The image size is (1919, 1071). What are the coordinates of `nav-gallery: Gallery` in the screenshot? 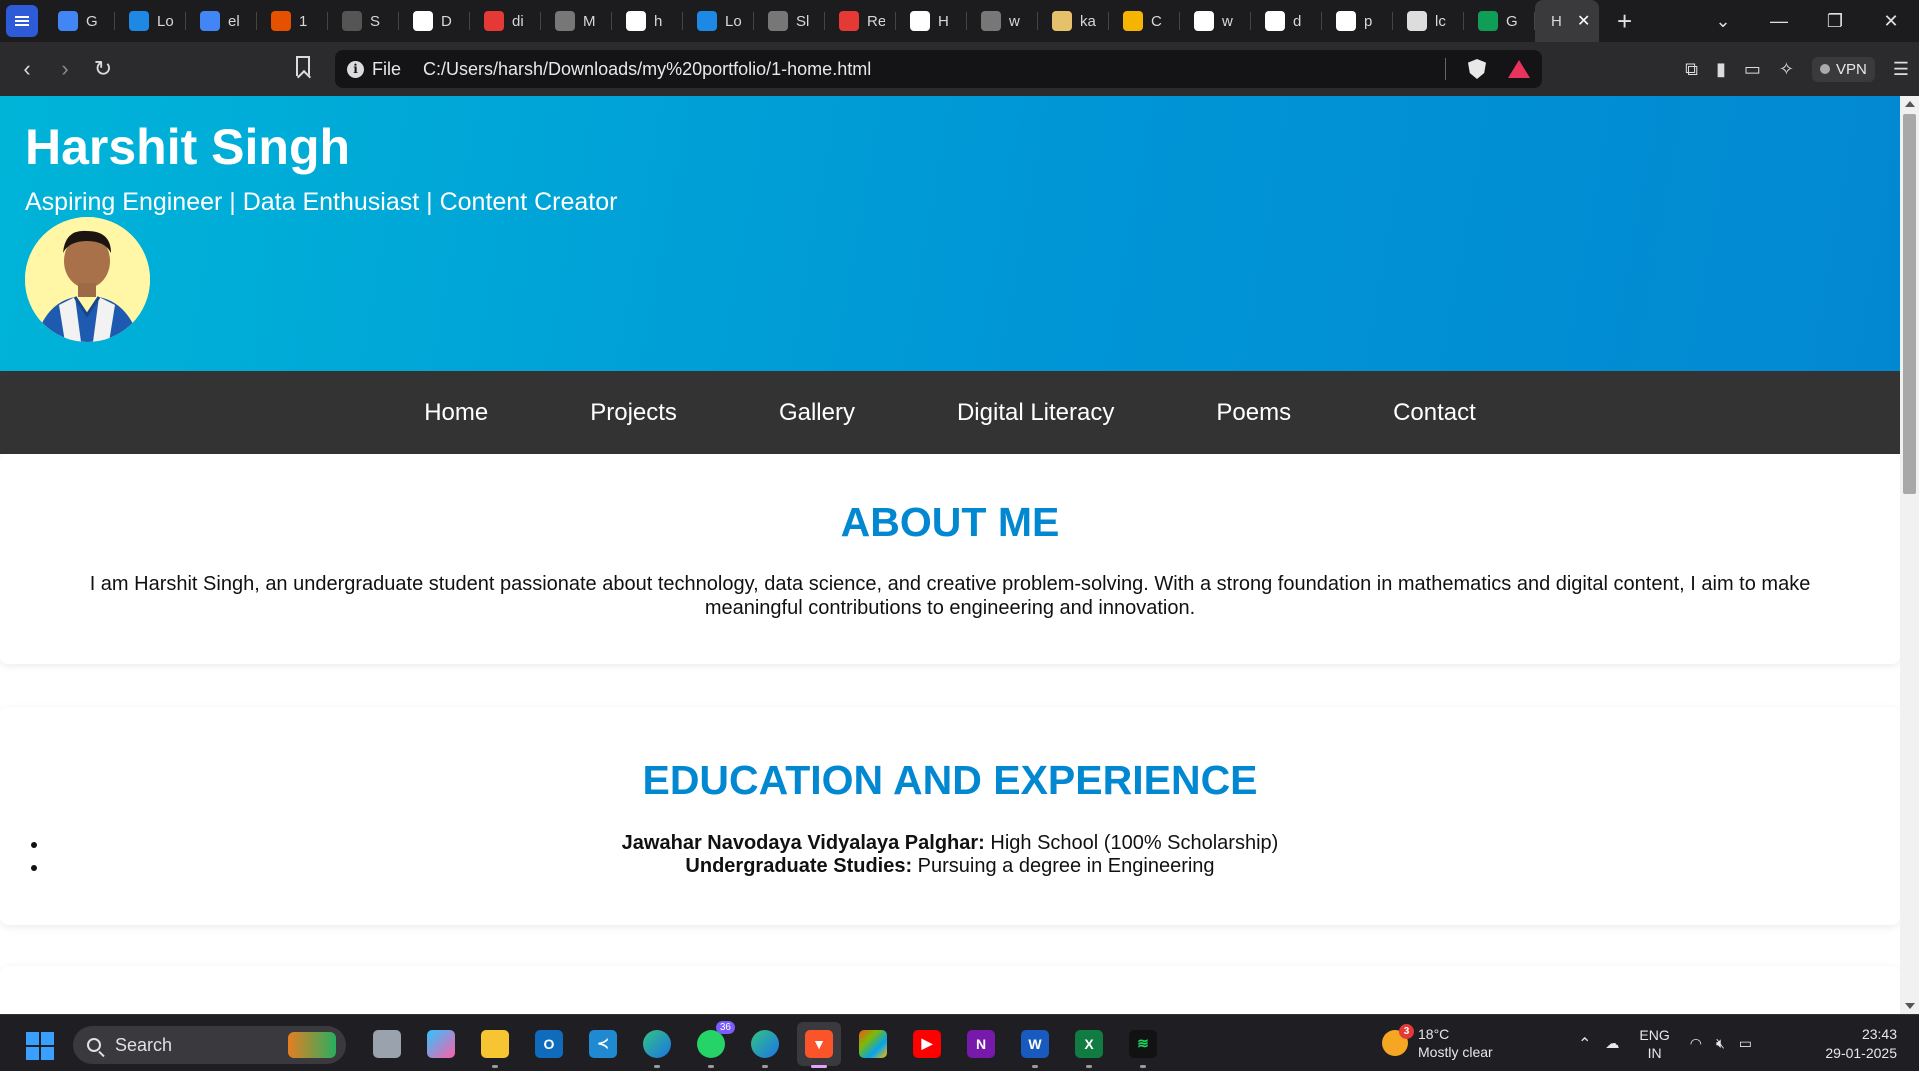 It's located at (817, 413).